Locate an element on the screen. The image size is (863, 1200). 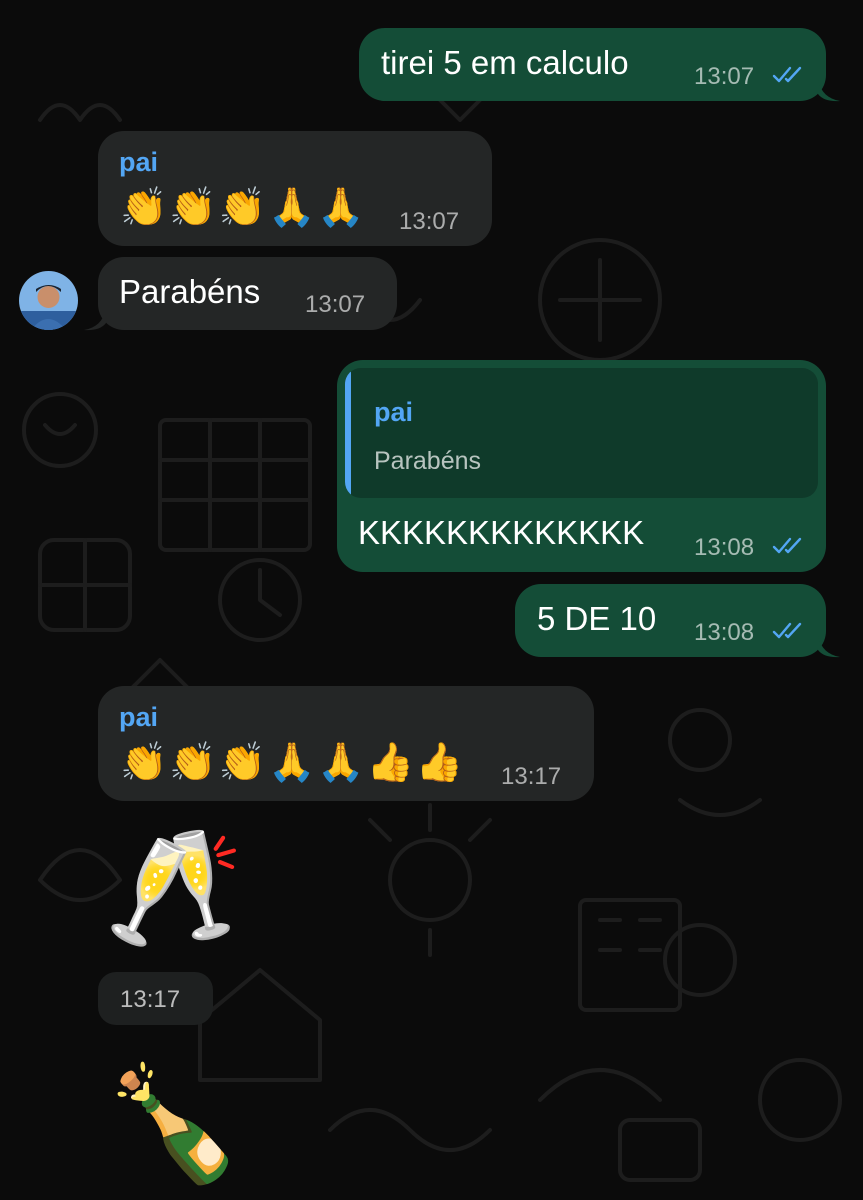
incoming-message: Parabéns 13:07 is located at coordinates (247, 293).